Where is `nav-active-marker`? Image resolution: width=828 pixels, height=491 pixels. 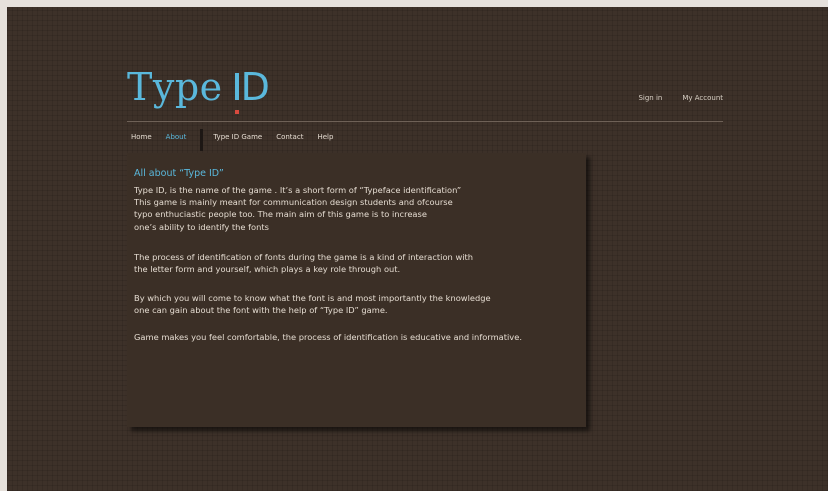 nav-active-marker is located at coordinates (202, 140).